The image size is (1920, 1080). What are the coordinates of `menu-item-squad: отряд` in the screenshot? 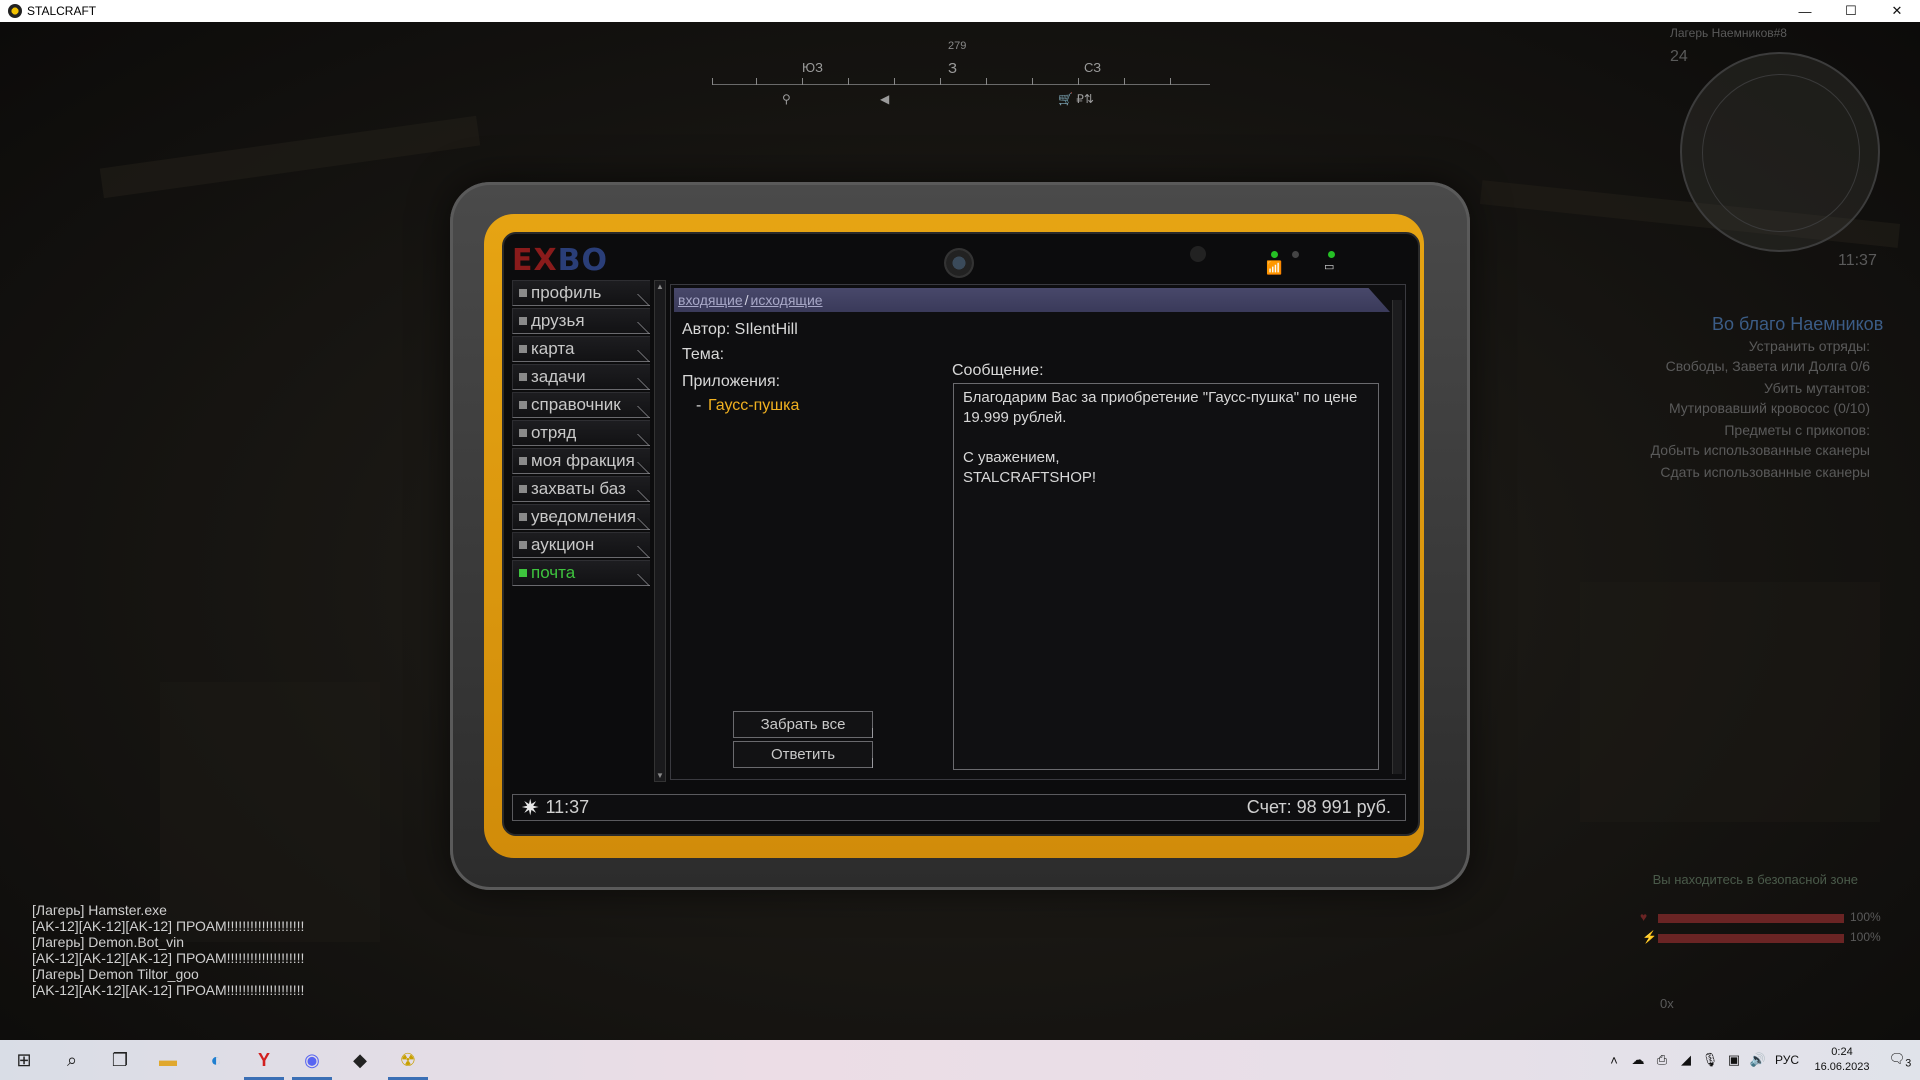 It's located at (581, 433).